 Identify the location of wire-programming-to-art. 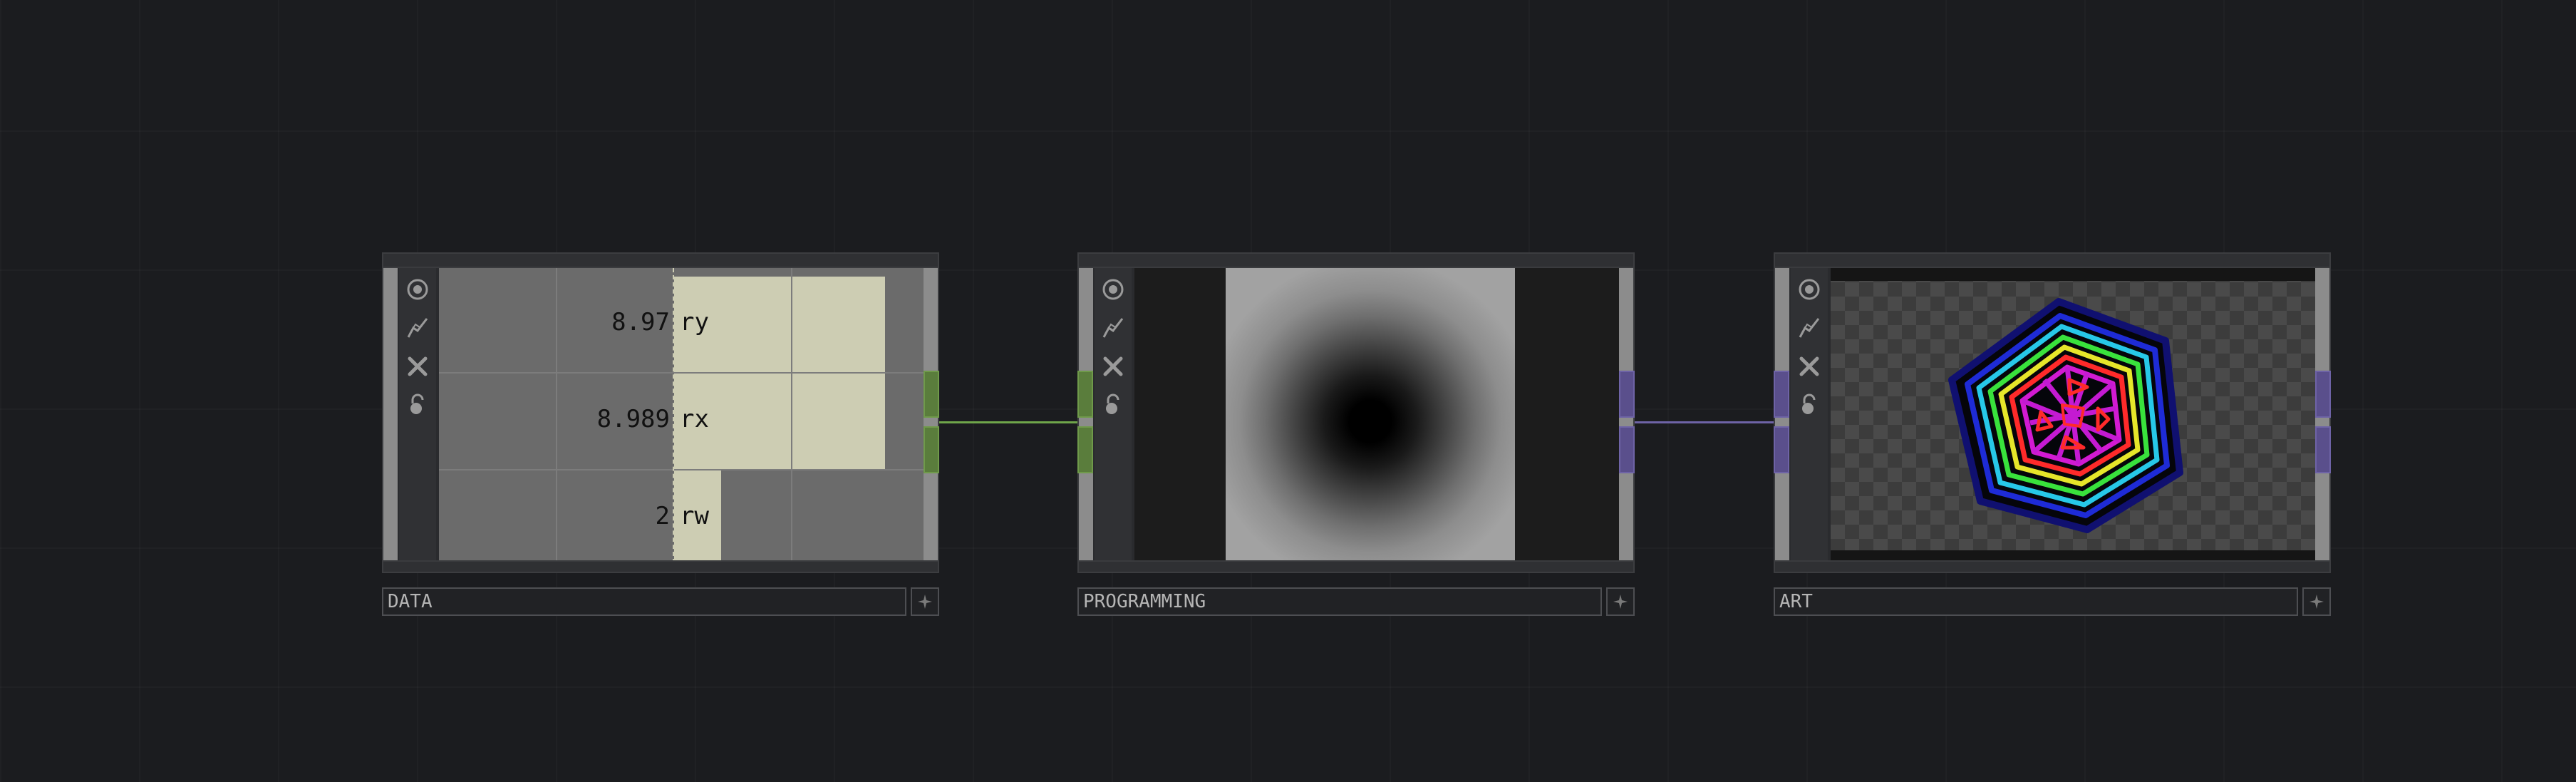
(1705, 422).